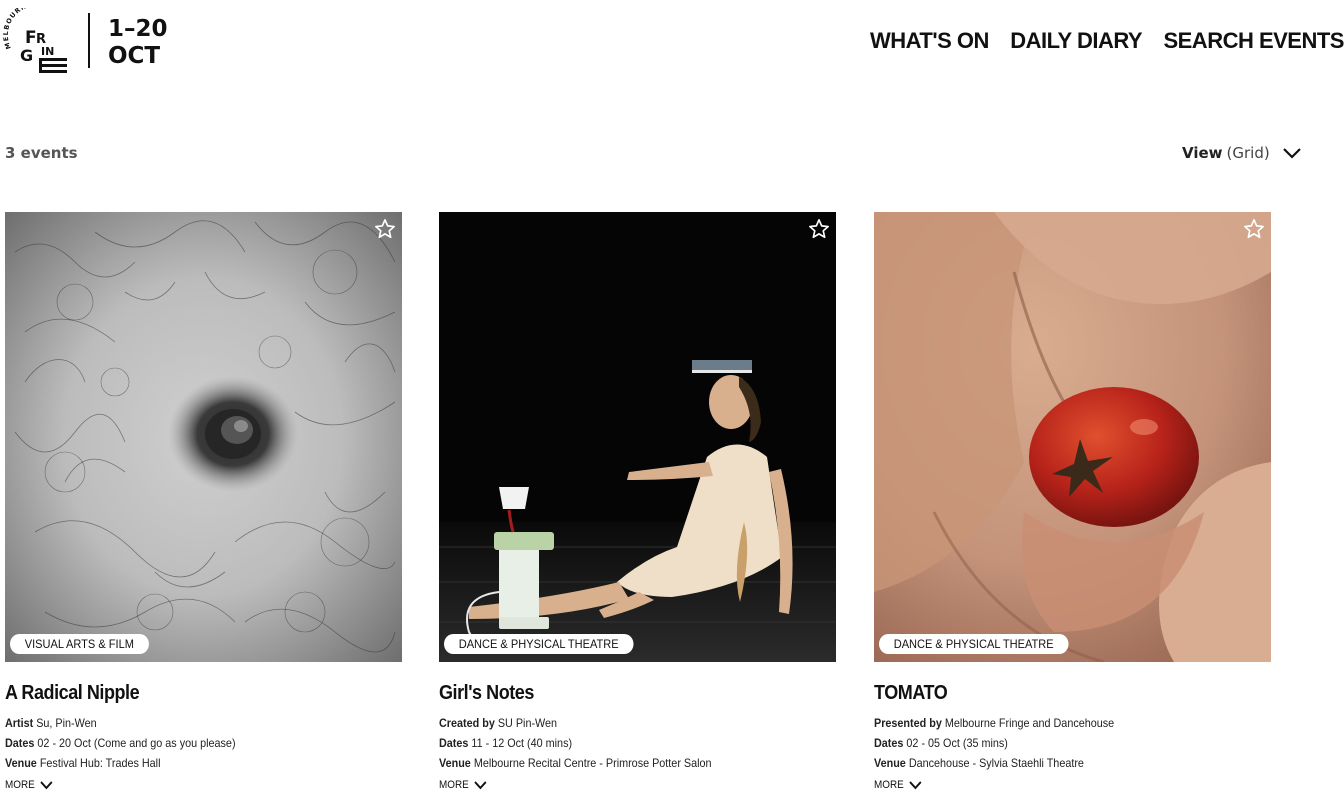 This screenshot has width=1344, height=810. I want to click on nav-daily-diary: DAILY DIARY, so click(1076, 41).